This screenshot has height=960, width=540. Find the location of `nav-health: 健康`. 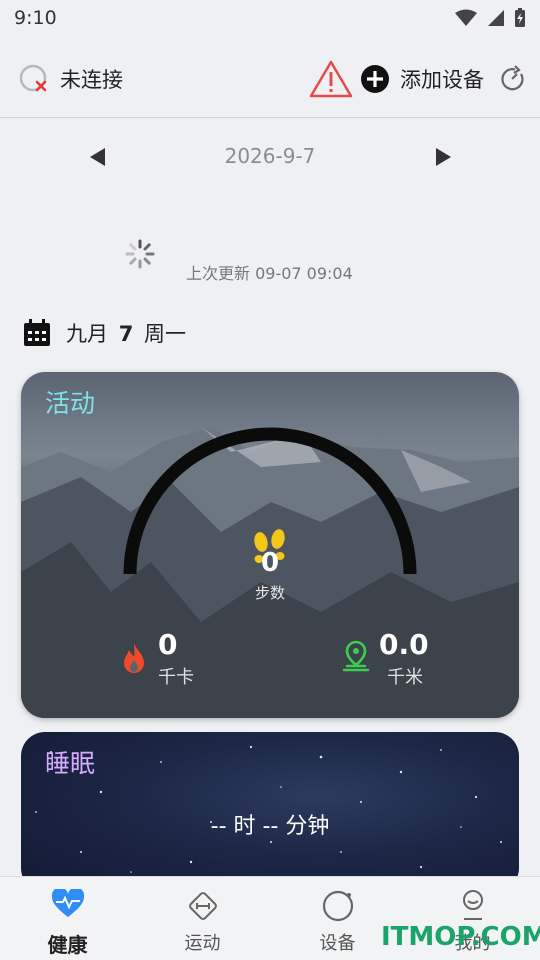

nav-health: 健康 is located at coordinates (67, 918).